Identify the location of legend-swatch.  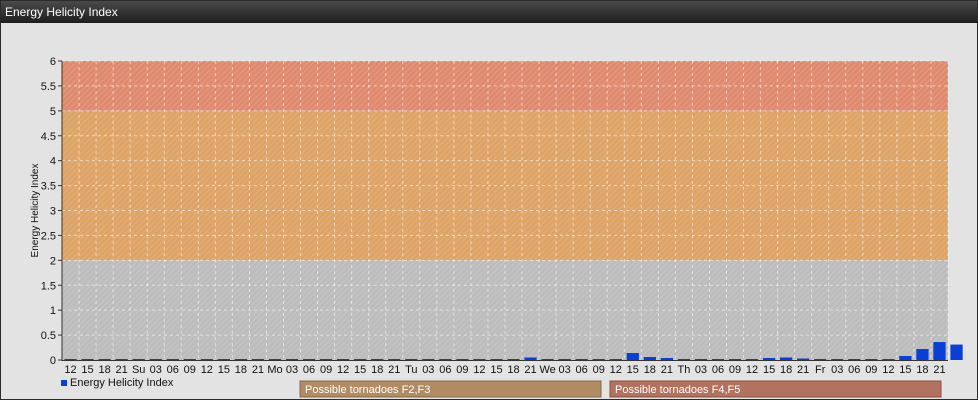
(64, 383).